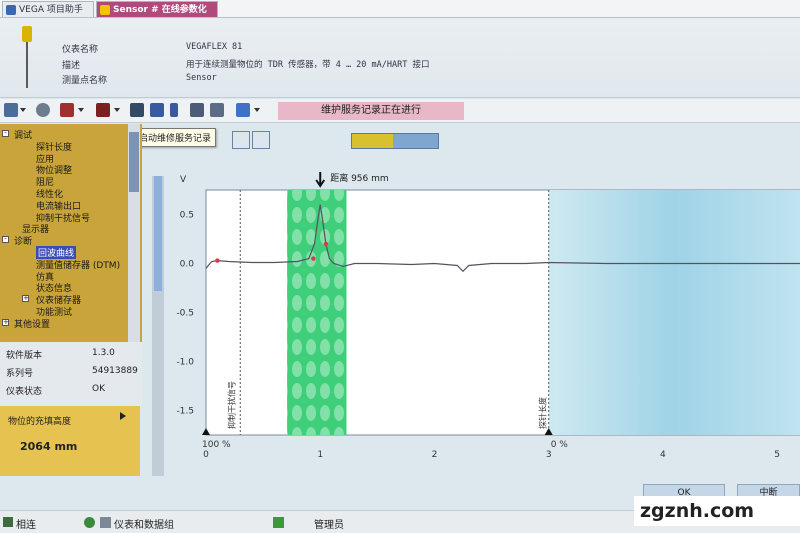 Image resolution: width=800 pixels, height=533 pixels. What do you see at coordinates (24, 356) in the screenshot?
I see `software-version-label: 软件版本` at bounding box center [24, 356].